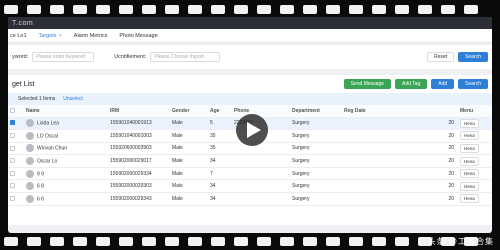  What do you see at coordinates (139, 199) in the screenshot?
I see `cell-irm: 155902000029343` at bounding box center [139, 199].